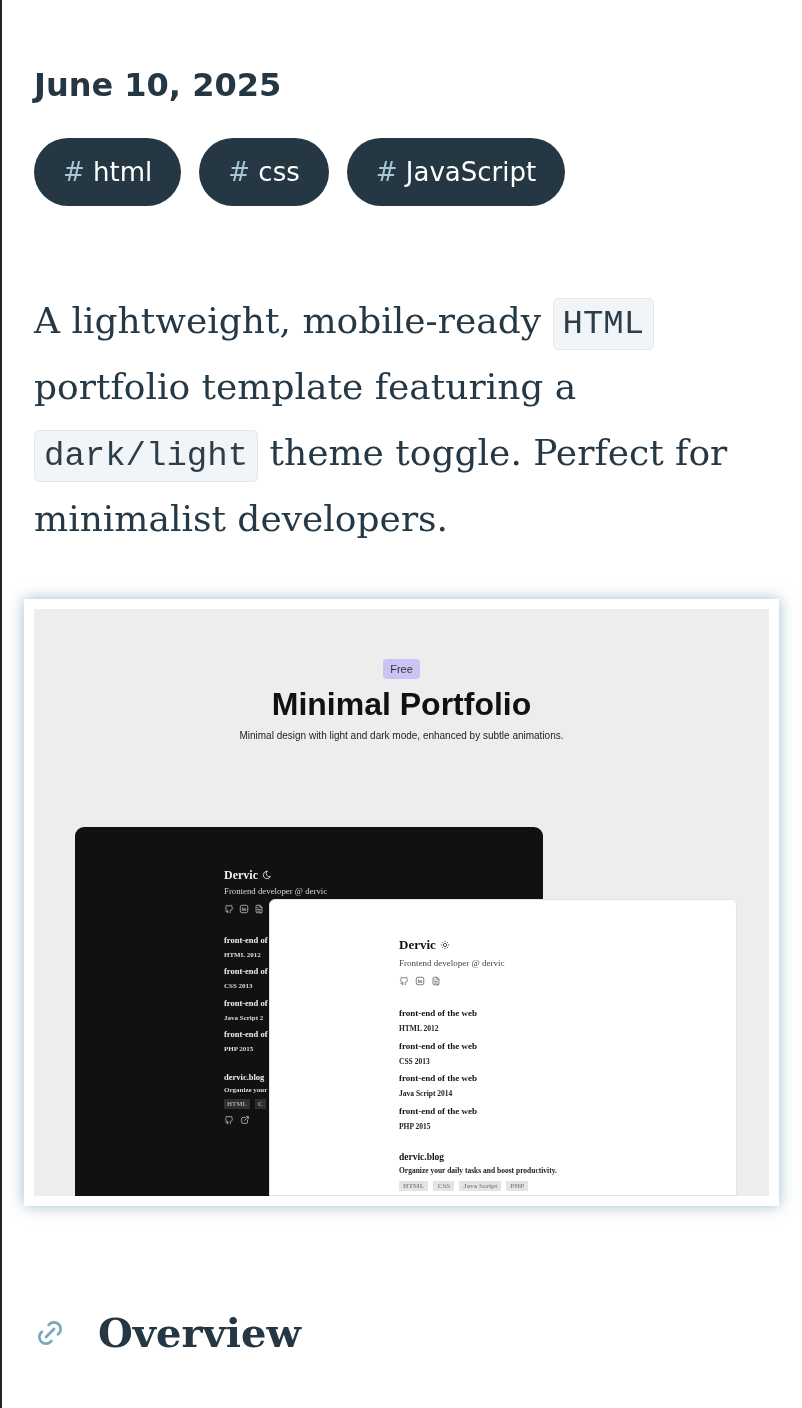 This screenshot has width=802, height=1408. Describe the element at coordinates (267, 875) in the screenshot. I see `moon-icon` at that location.